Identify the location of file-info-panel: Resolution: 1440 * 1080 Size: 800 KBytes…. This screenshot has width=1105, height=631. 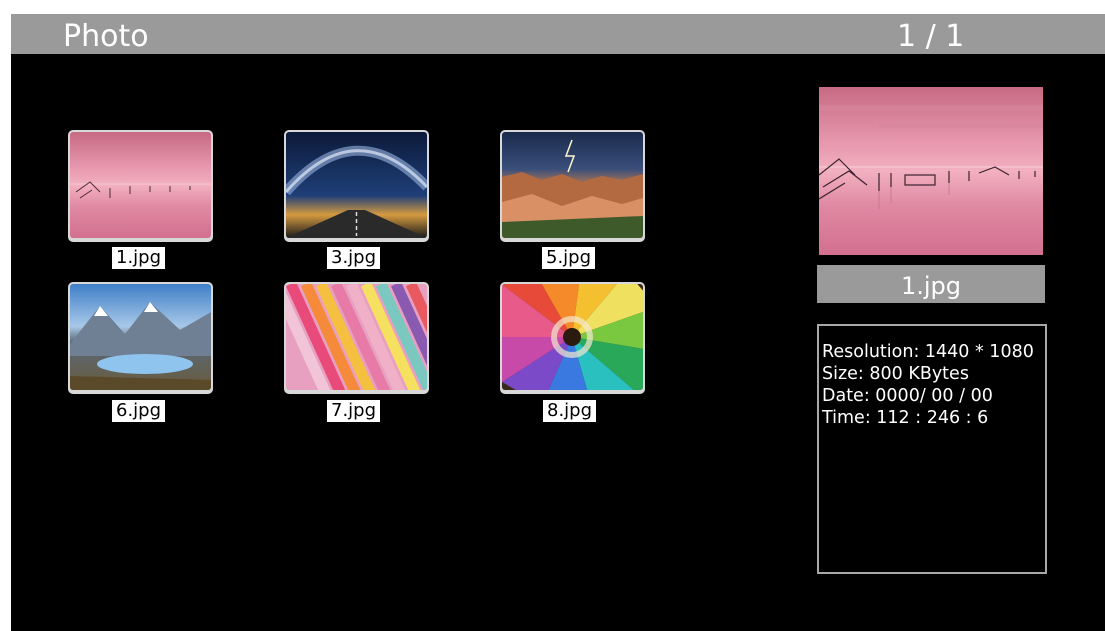
(932, 449).